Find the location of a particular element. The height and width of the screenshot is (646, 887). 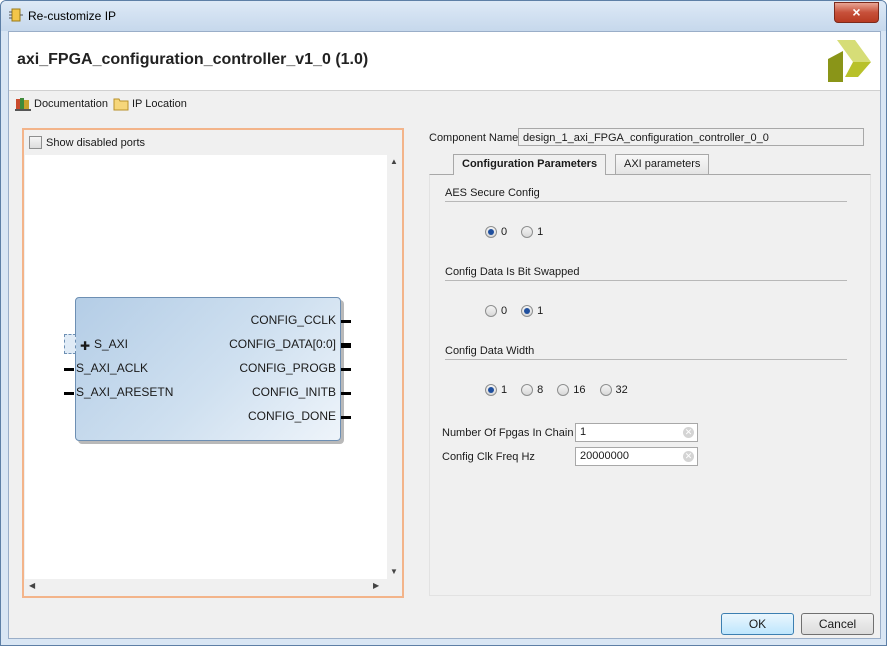

port-config-initb: CONFIG_INITB is located at coordinates (293, 392).